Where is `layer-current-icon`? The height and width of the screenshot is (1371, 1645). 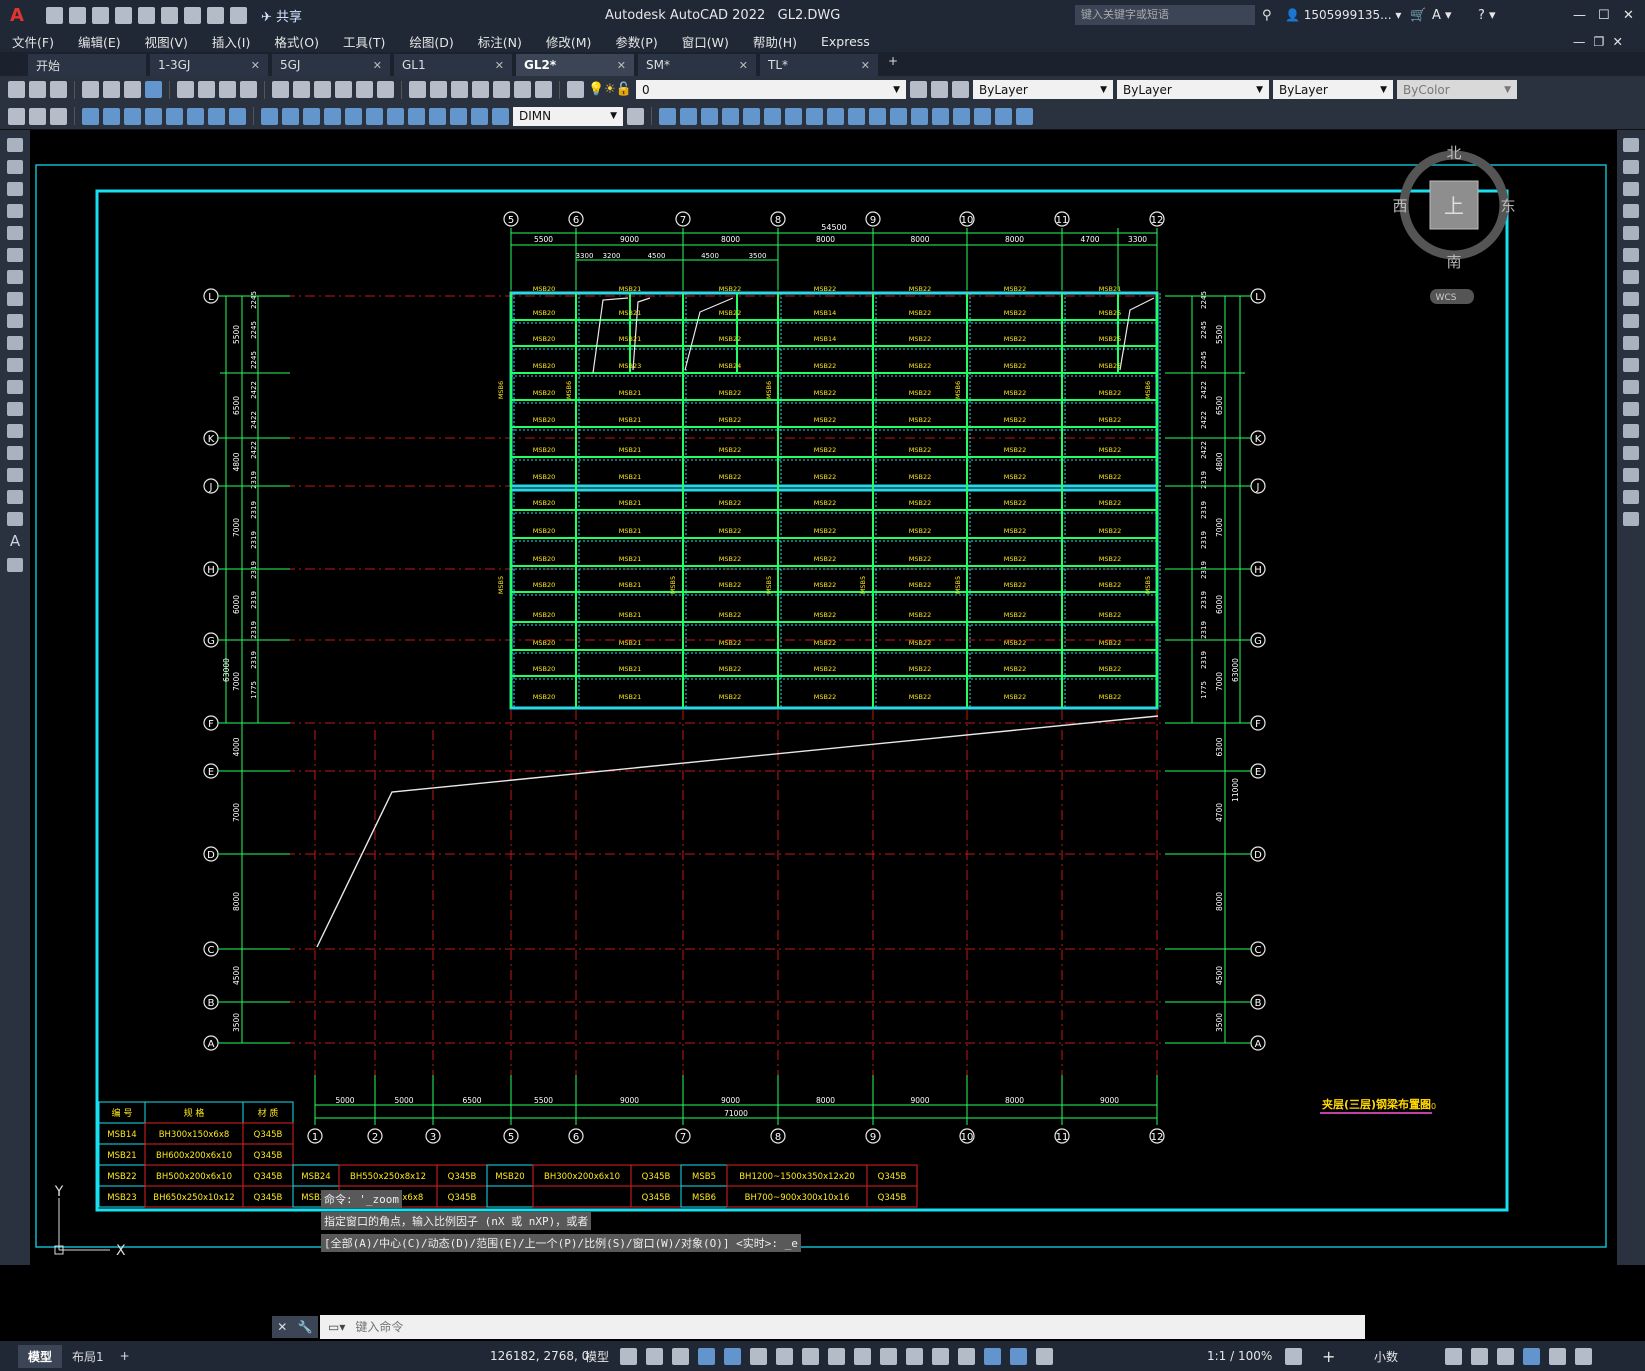 layer-current-icon is located at coordinates (919, 89).